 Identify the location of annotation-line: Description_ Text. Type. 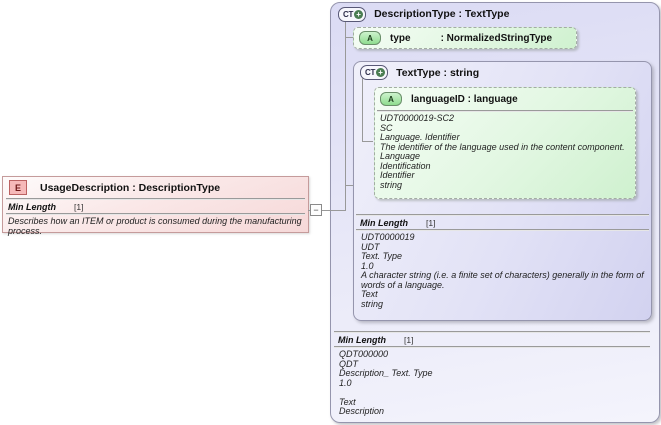
(386, 373).